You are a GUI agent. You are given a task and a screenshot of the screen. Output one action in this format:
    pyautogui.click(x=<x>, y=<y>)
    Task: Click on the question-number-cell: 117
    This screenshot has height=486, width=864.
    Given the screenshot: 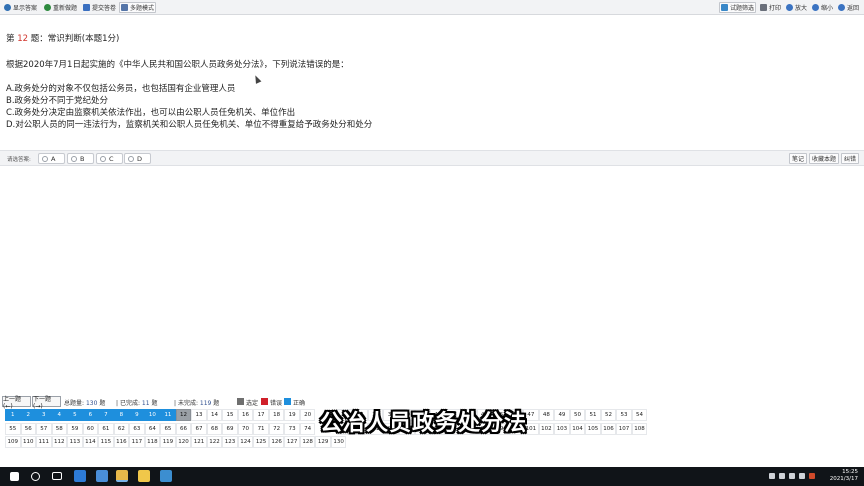 What is the action you would take?
    pyautogui.click(x=137, y=442)
    